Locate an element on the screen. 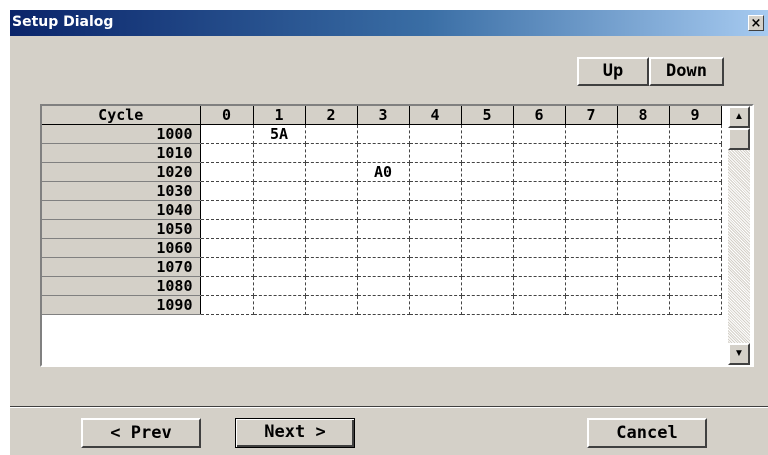 Image resolution: width=768 pixels, height=455 pixels. column-header-5: 5 is located at coordinates (487, 115).